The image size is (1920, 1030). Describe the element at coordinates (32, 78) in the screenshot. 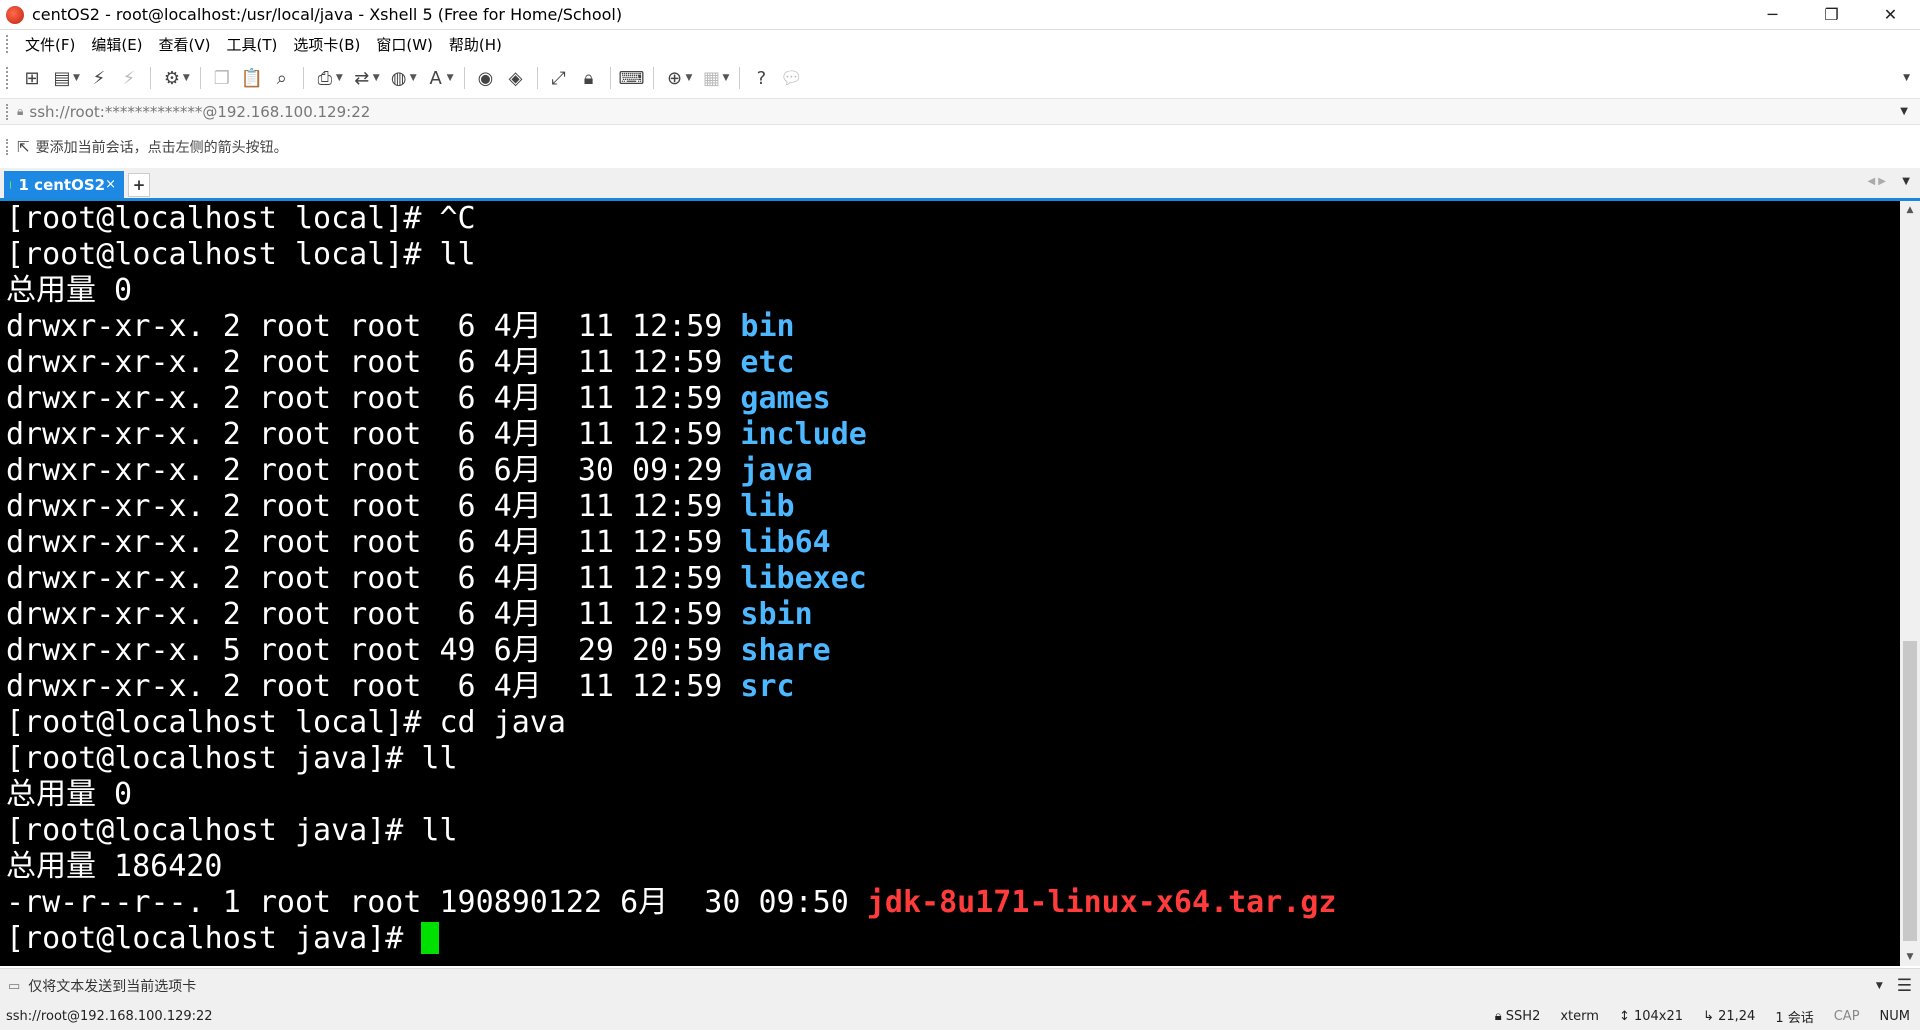

I see `new-session-icon: ⊞` at that location.